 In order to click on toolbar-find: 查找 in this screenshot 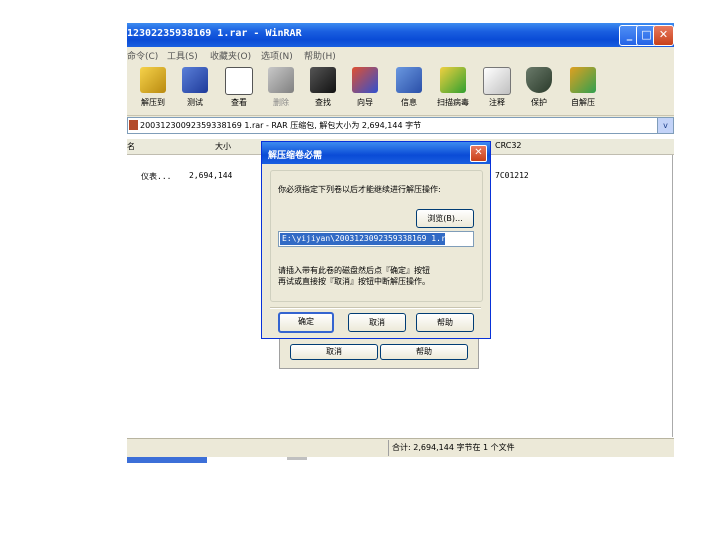, I will do `click(323, 89)`.